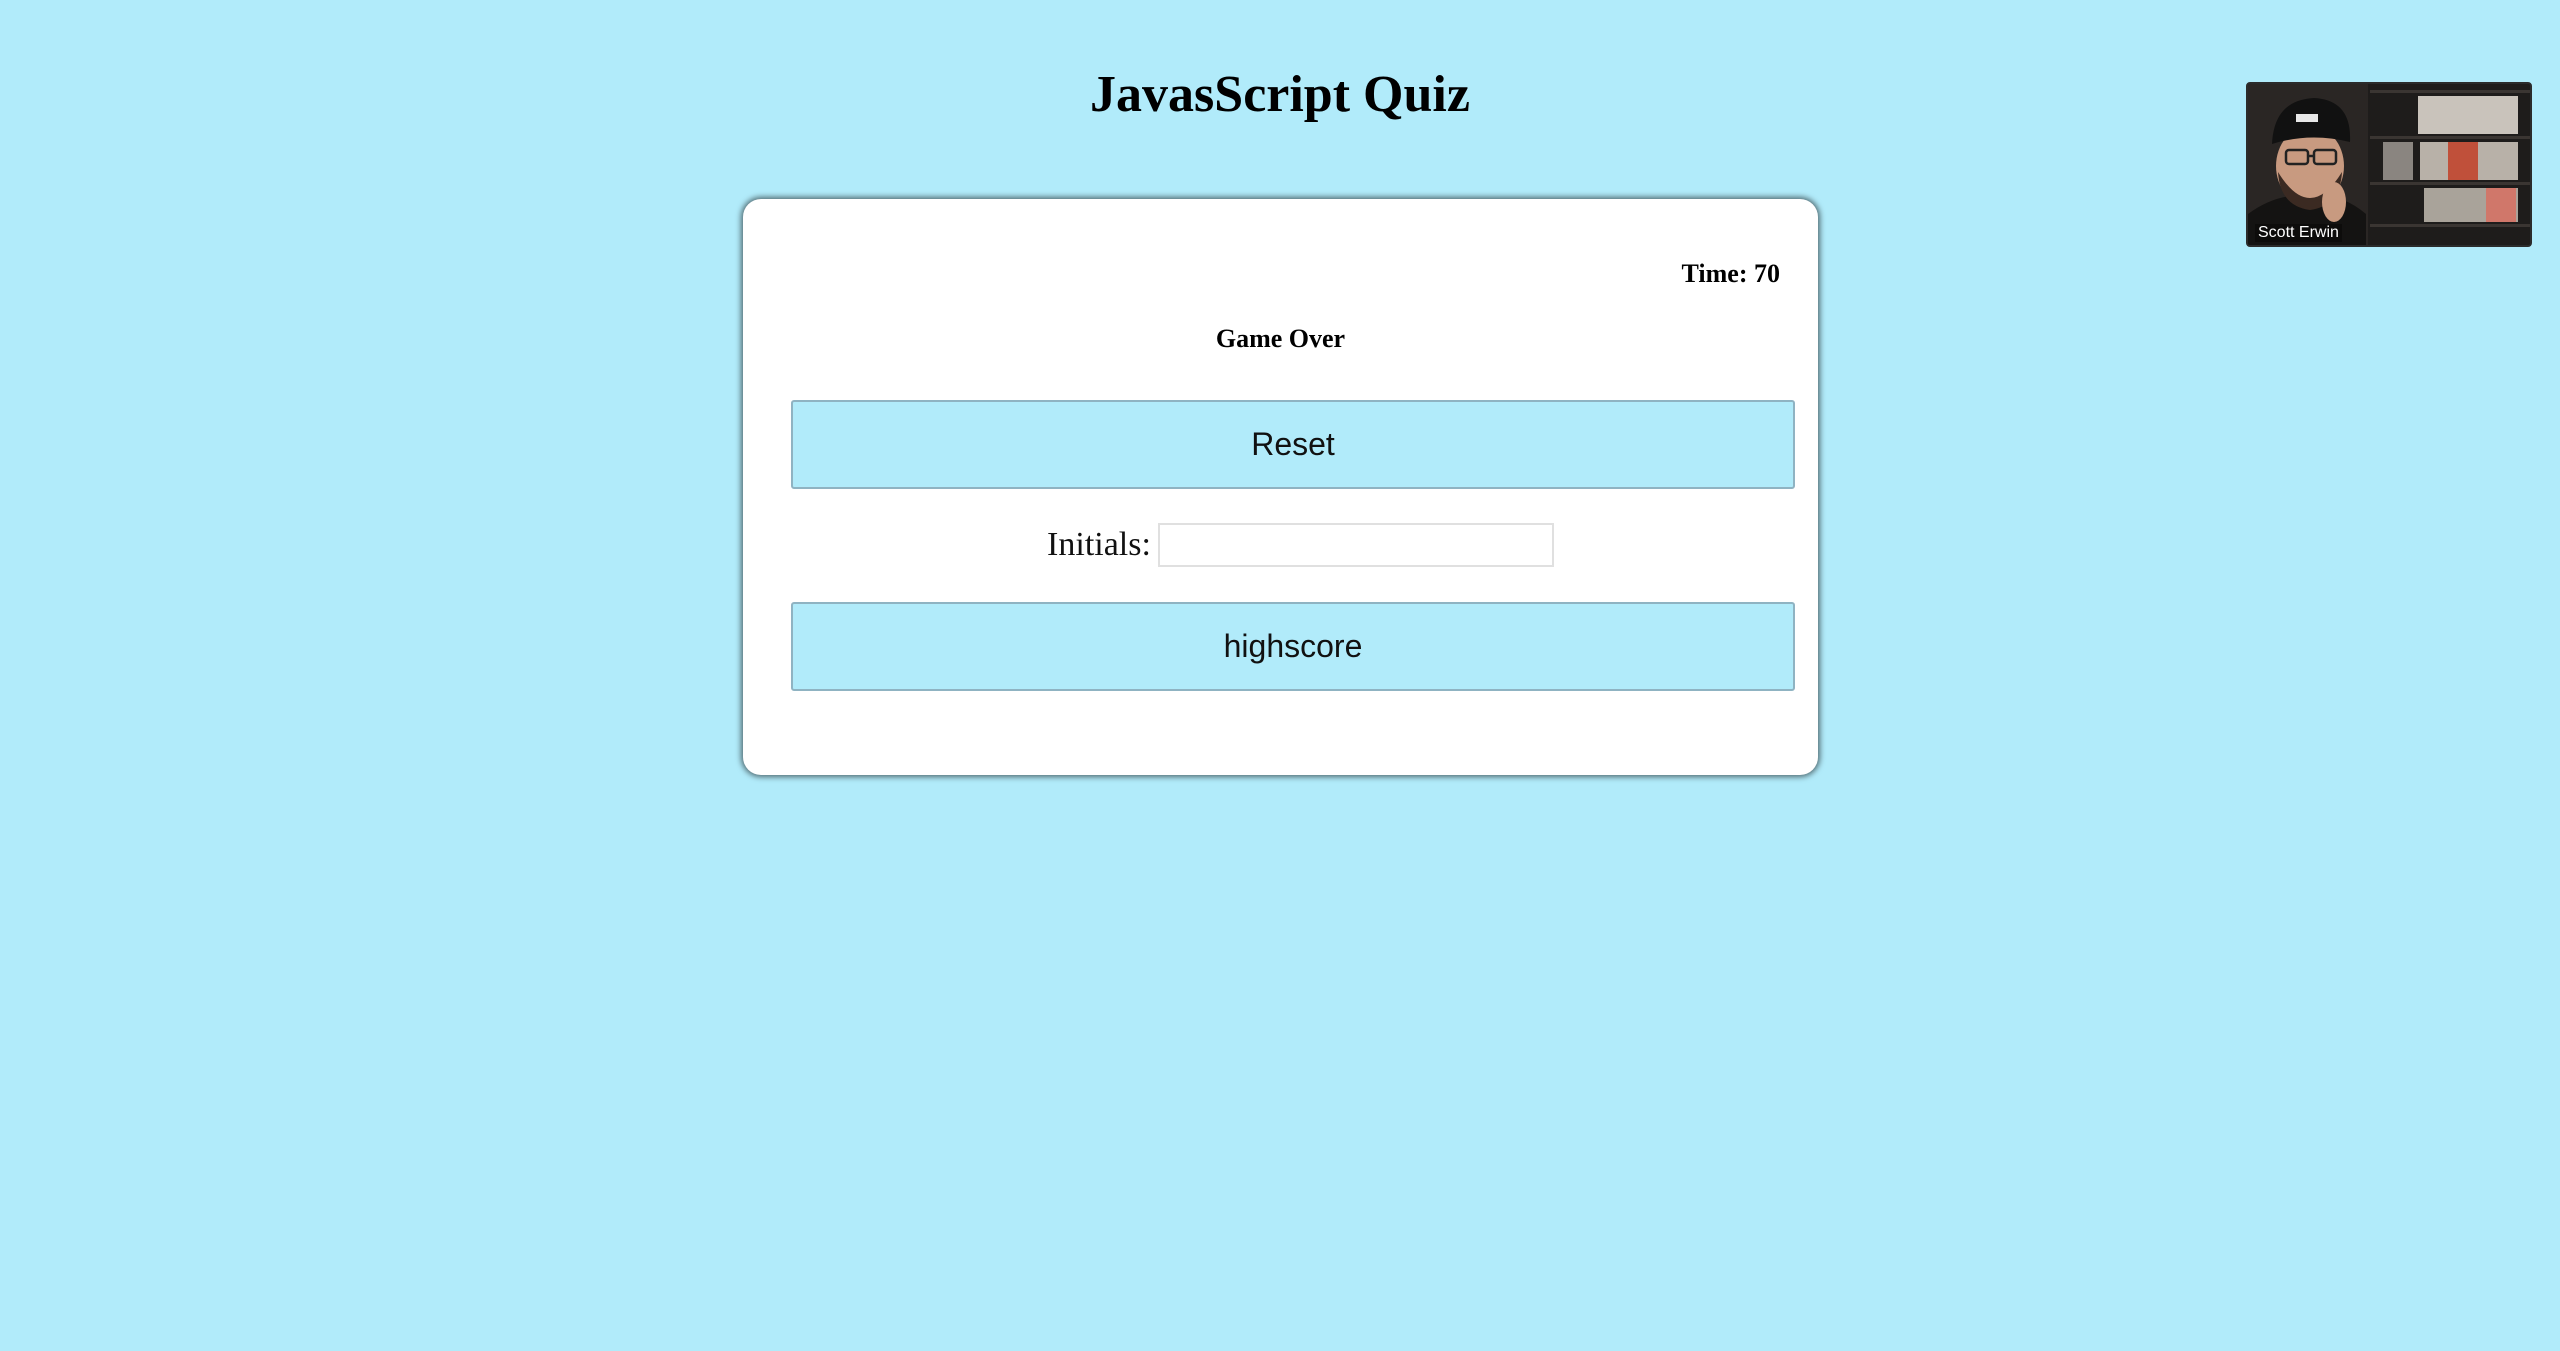 The width and height of the screenshot is (2560, 1351). What do you see at coordinates (2298, 233) in the screenshot?
I see `participant-name: Scott Erwin` at bounding box center [2298, 233].